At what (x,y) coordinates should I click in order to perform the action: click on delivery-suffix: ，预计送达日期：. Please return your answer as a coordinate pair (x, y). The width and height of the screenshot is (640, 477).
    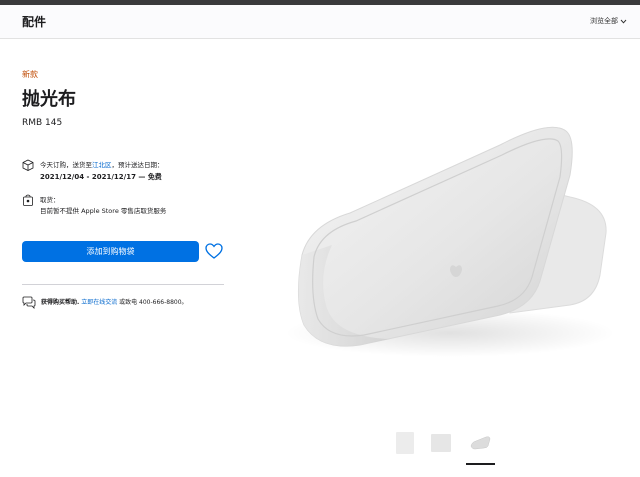
    Looking at the image, I should click on (137, 165).